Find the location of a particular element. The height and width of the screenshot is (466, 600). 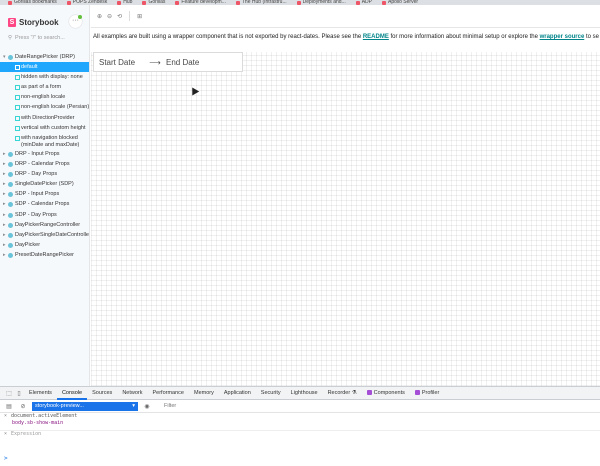

devtools-tab: Console is located at coordinates (72, 393).